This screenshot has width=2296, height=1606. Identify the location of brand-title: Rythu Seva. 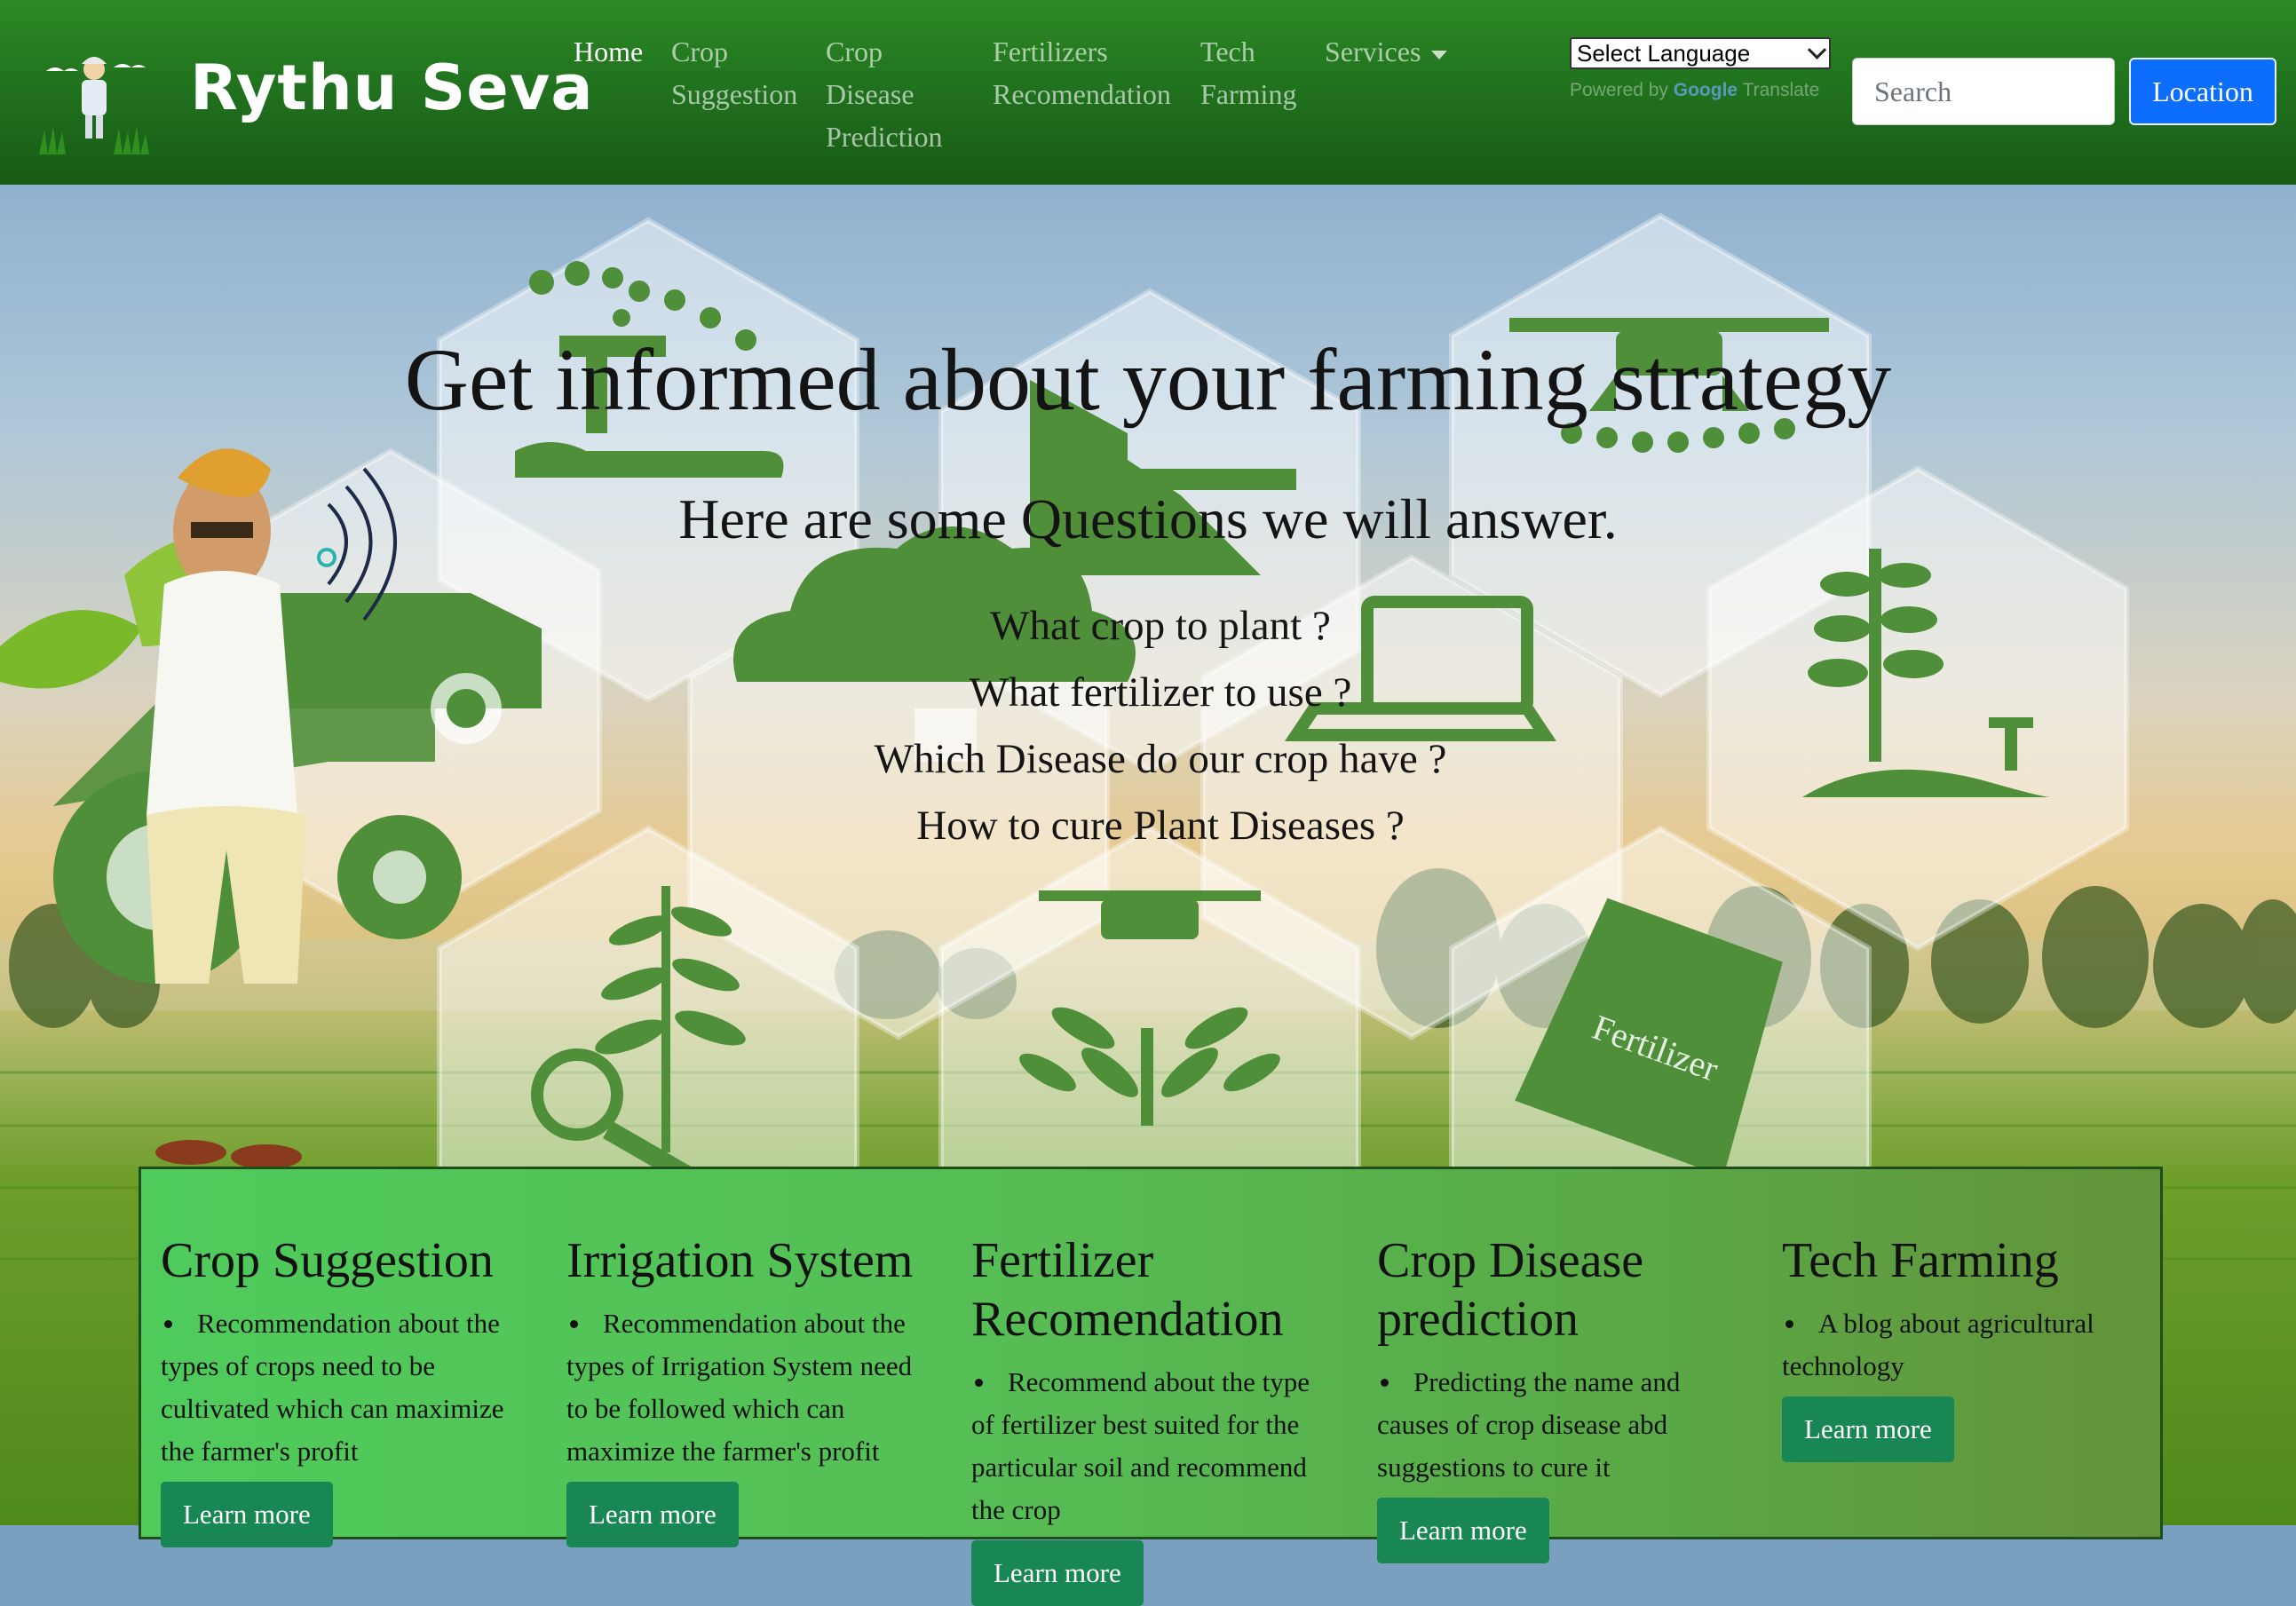
(392, 87).